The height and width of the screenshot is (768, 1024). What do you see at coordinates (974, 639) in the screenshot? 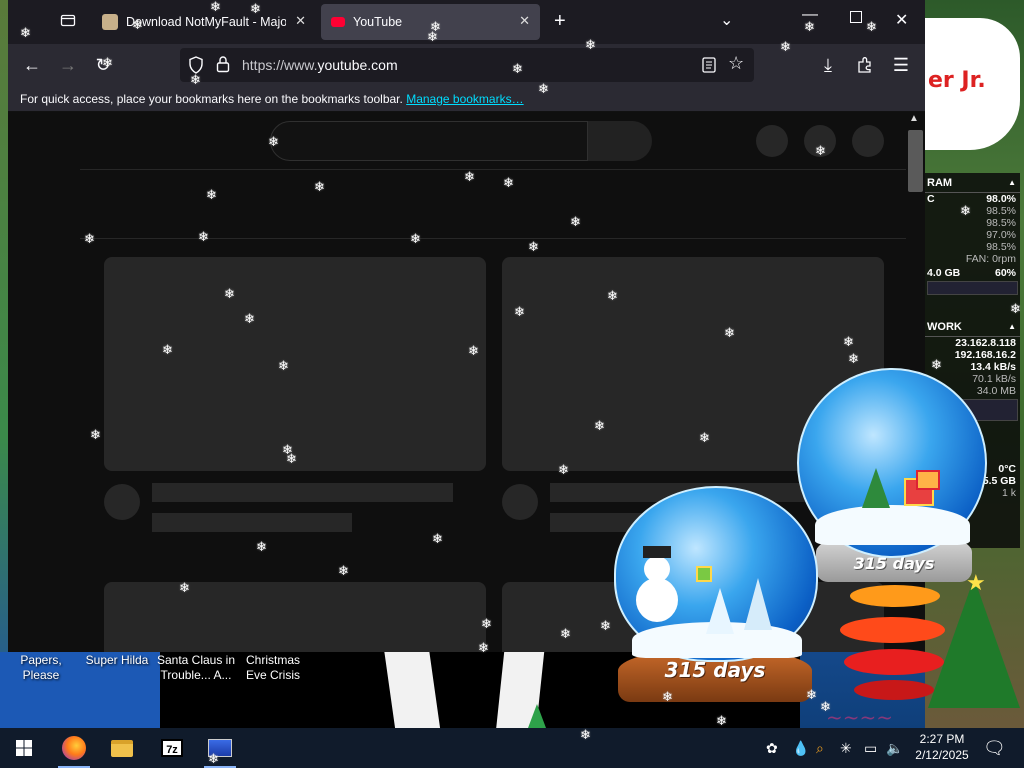
I see `christmas-tree-icon: ★` at bounding box center [974, 639].